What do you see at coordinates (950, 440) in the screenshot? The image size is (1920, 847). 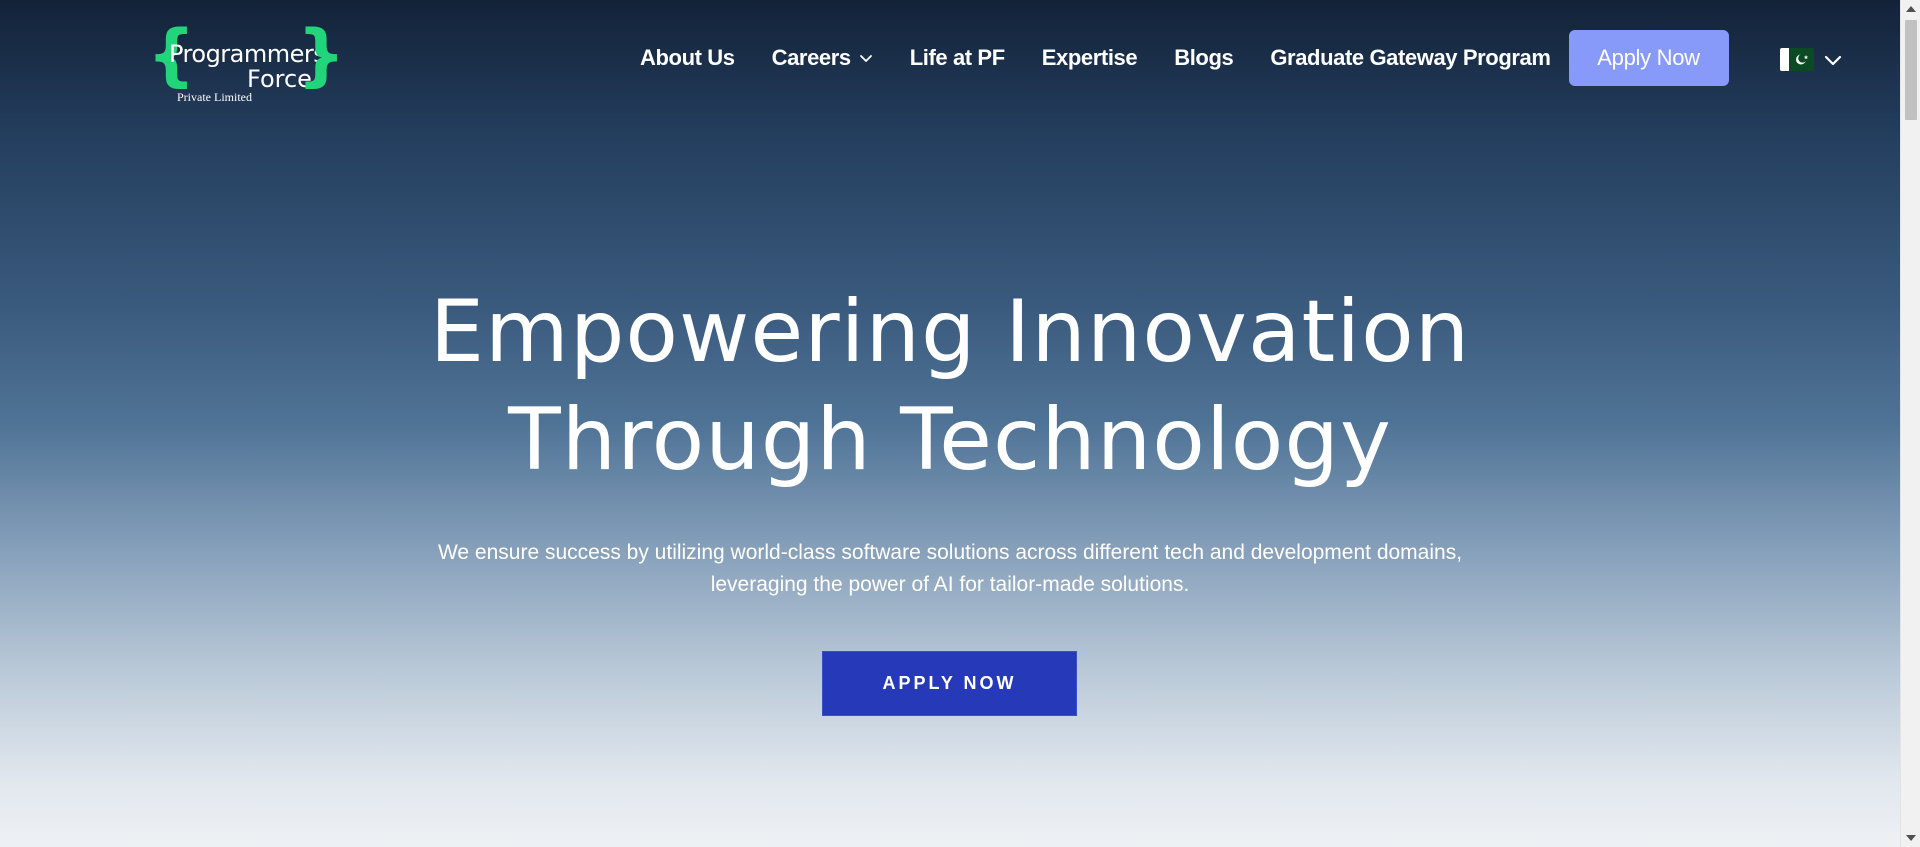 I see `hero-title-line2: Through Technology` at bounding box center [950, 440].